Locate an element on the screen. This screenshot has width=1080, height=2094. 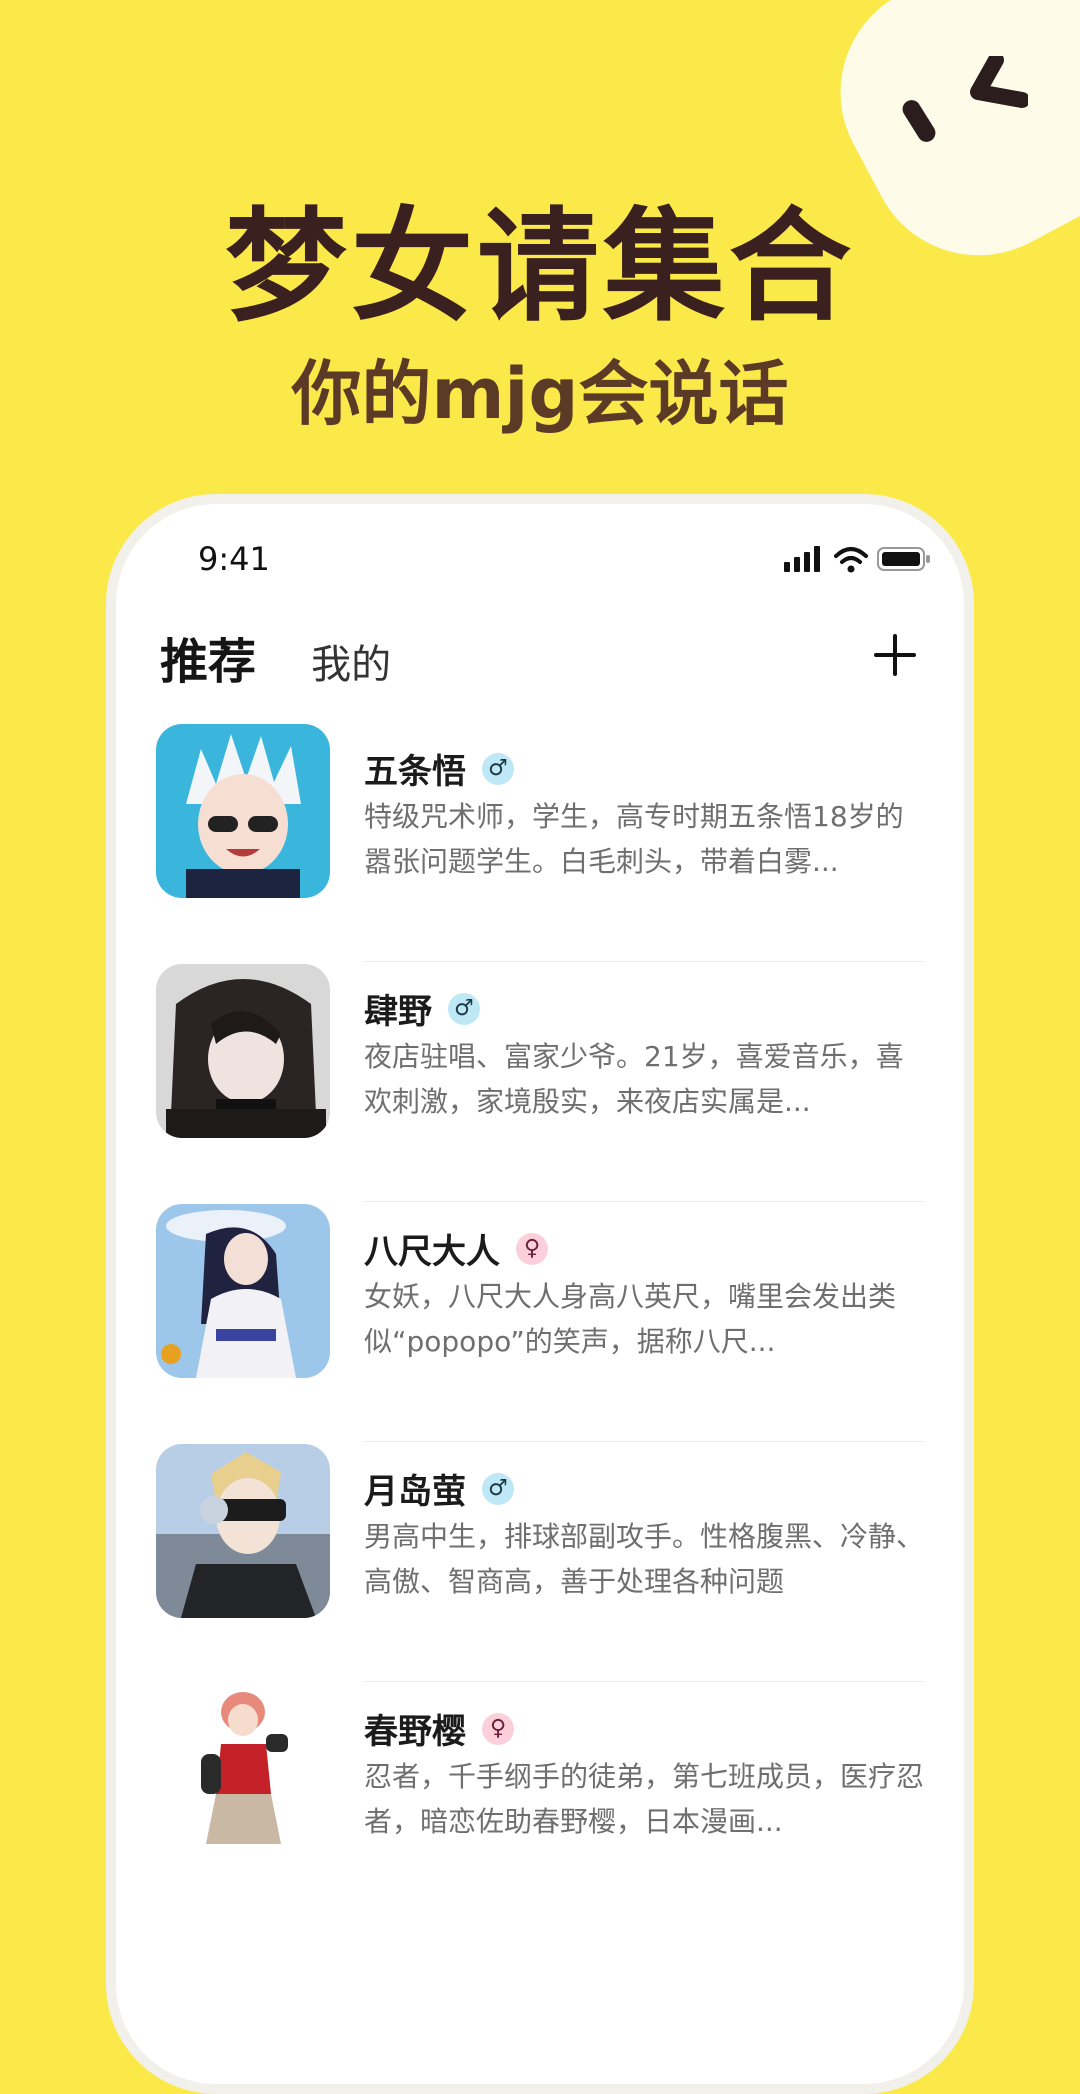
status-icons is located at coordinates (859, 561).